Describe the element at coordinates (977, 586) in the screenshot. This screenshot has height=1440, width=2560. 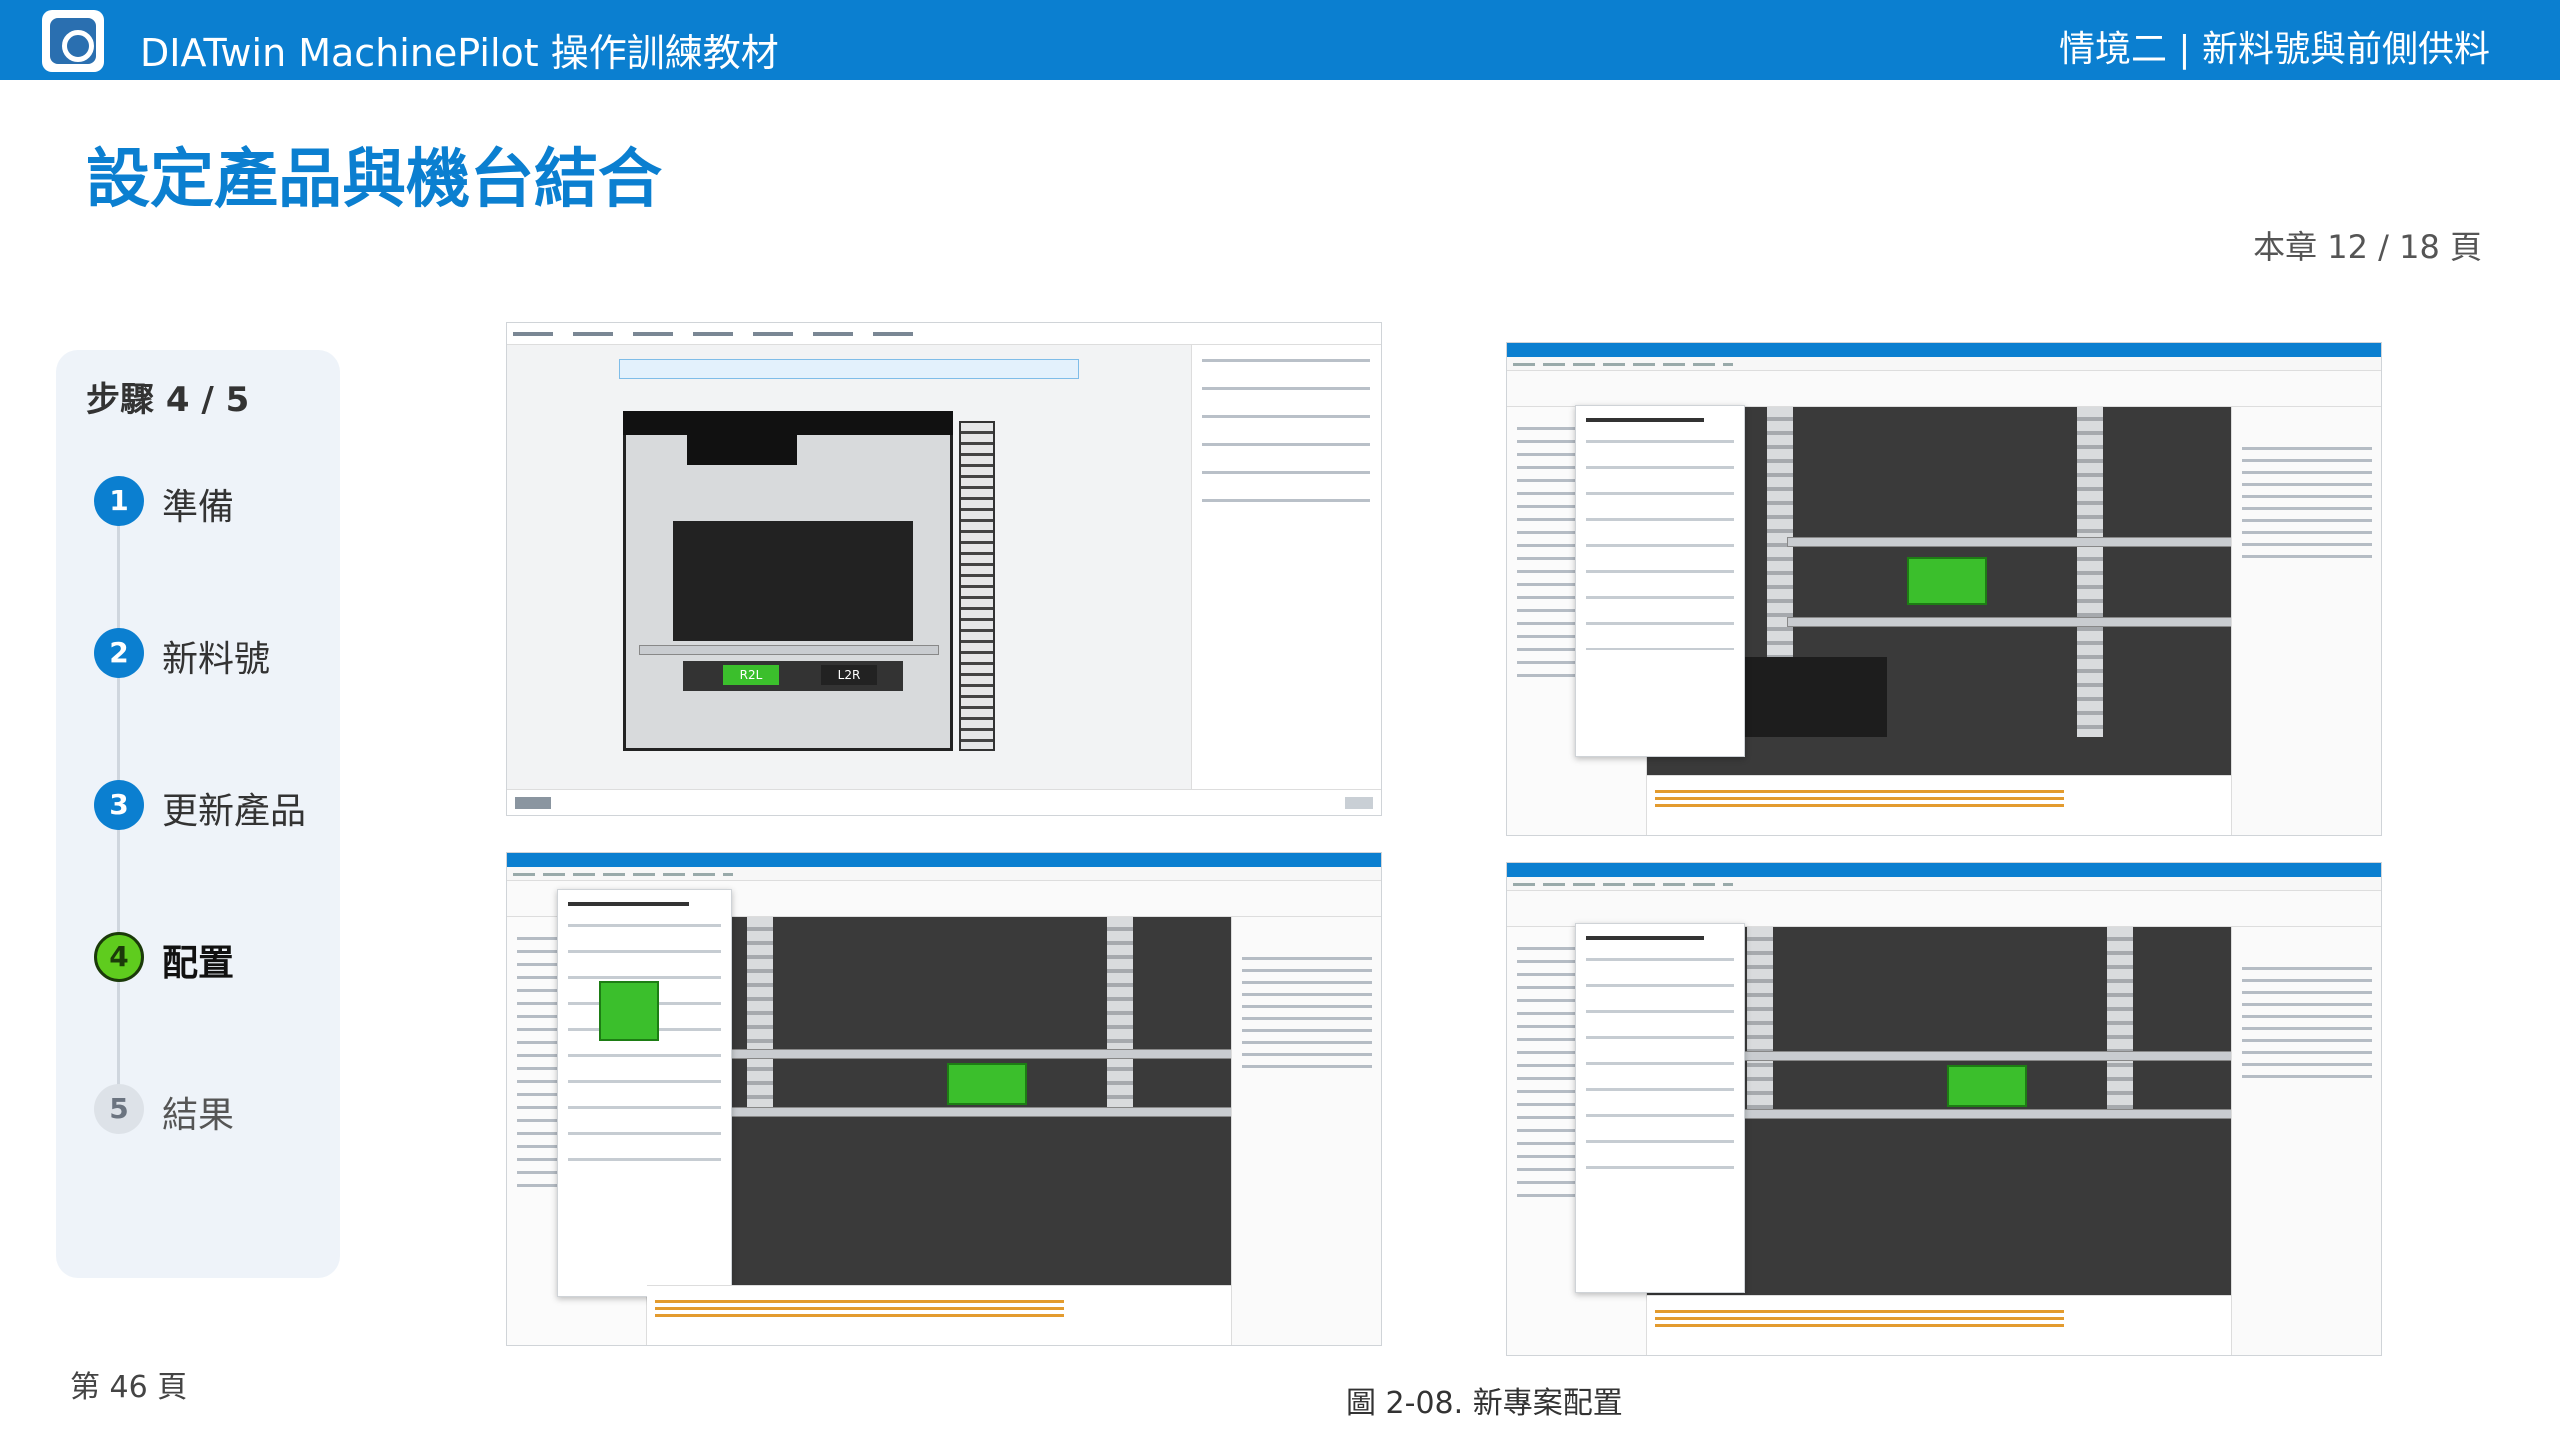
I see `machine-side-ladder` at that location.